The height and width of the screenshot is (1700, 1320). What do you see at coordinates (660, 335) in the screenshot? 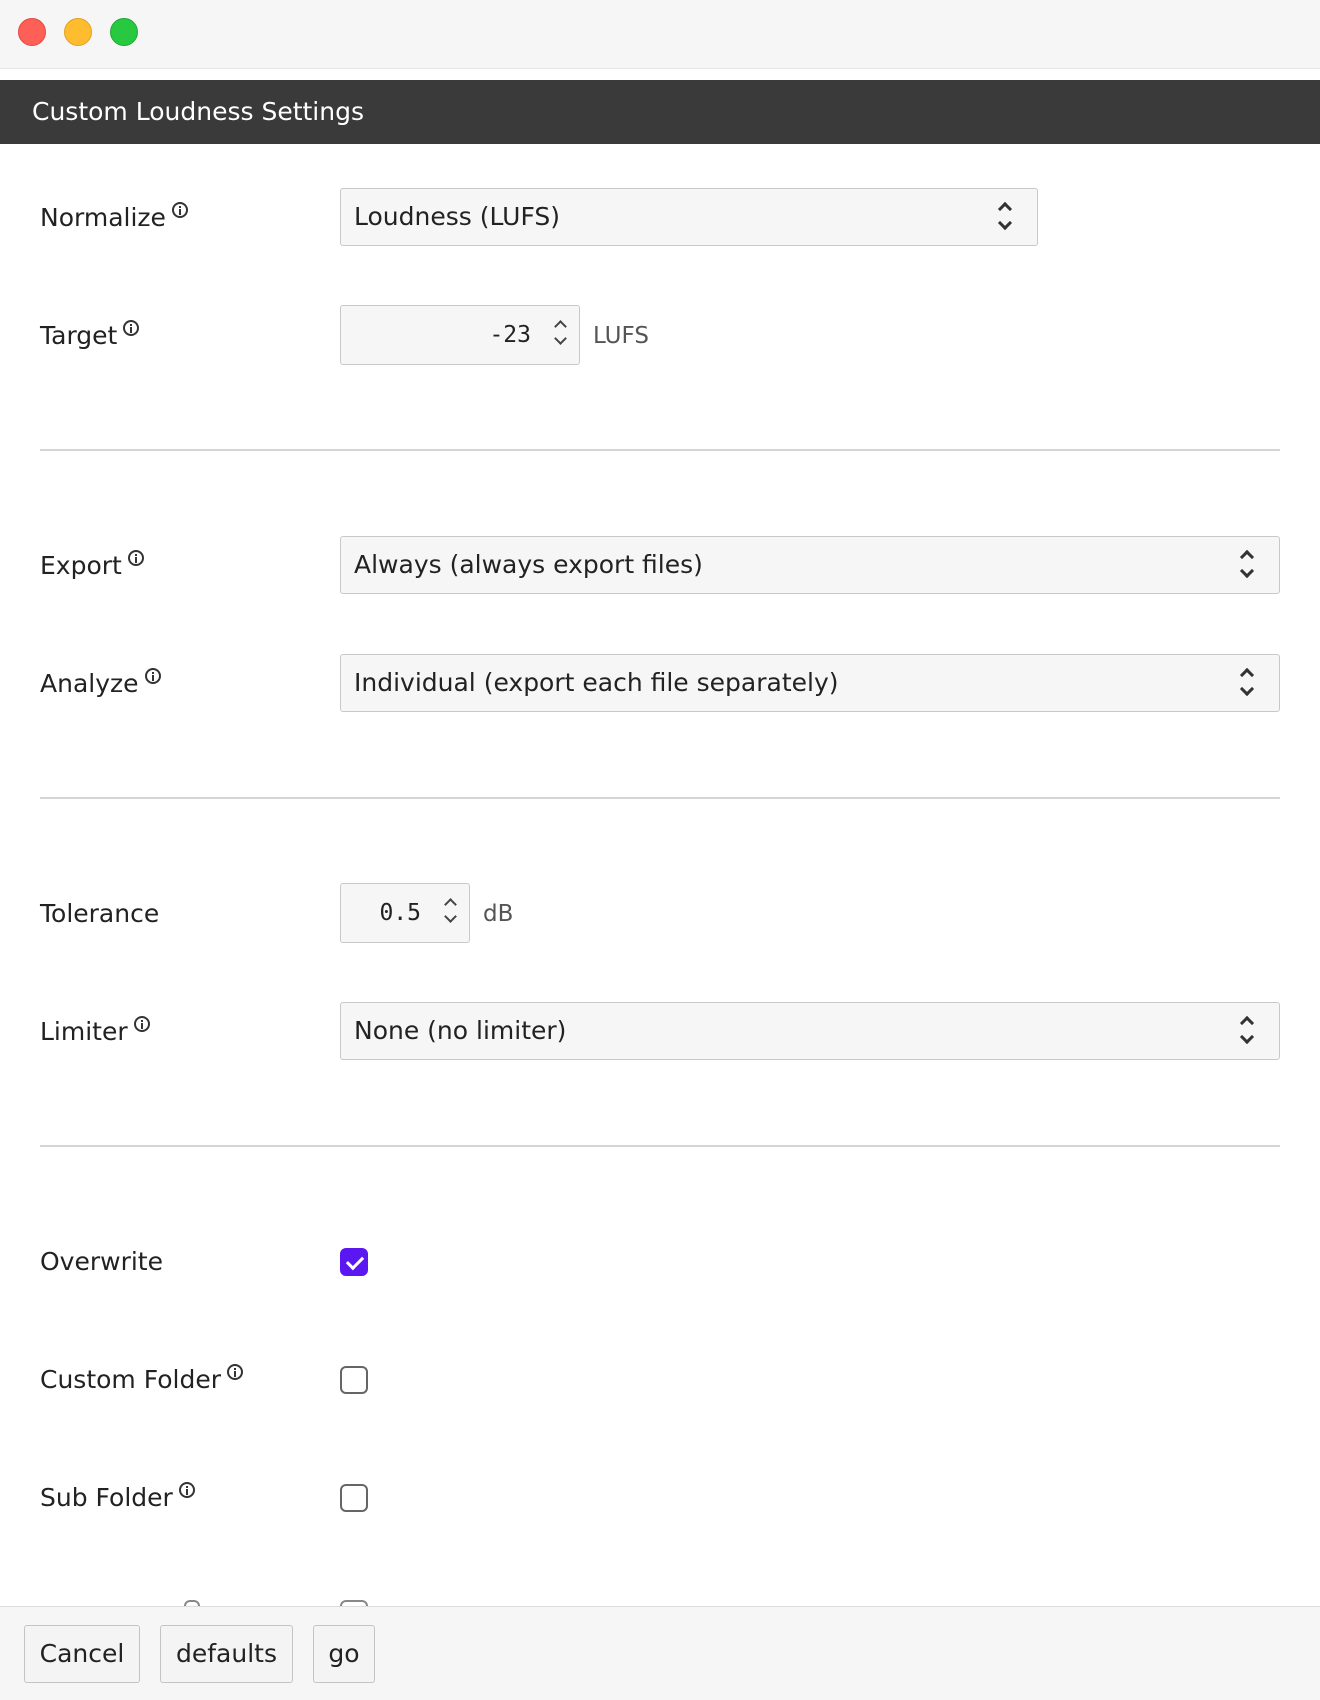
I see `target-row: Target -23 LUFS` at bounding box center [660, 335].